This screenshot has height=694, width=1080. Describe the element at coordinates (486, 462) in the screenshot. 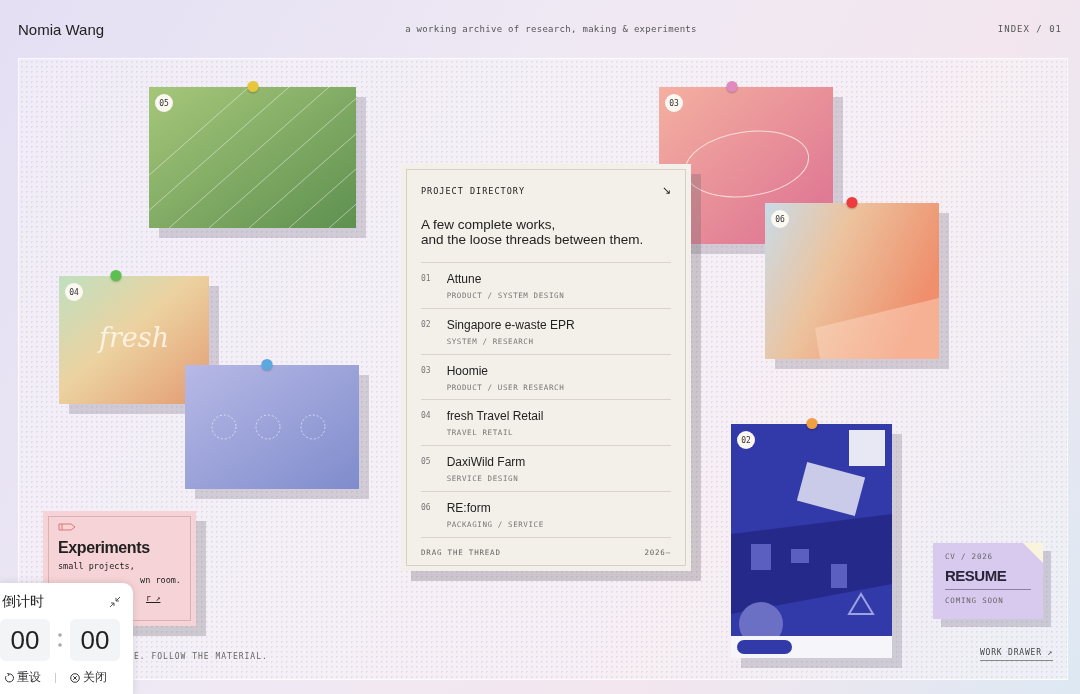

I see `project-name: DaxiWild Farm` at that location.